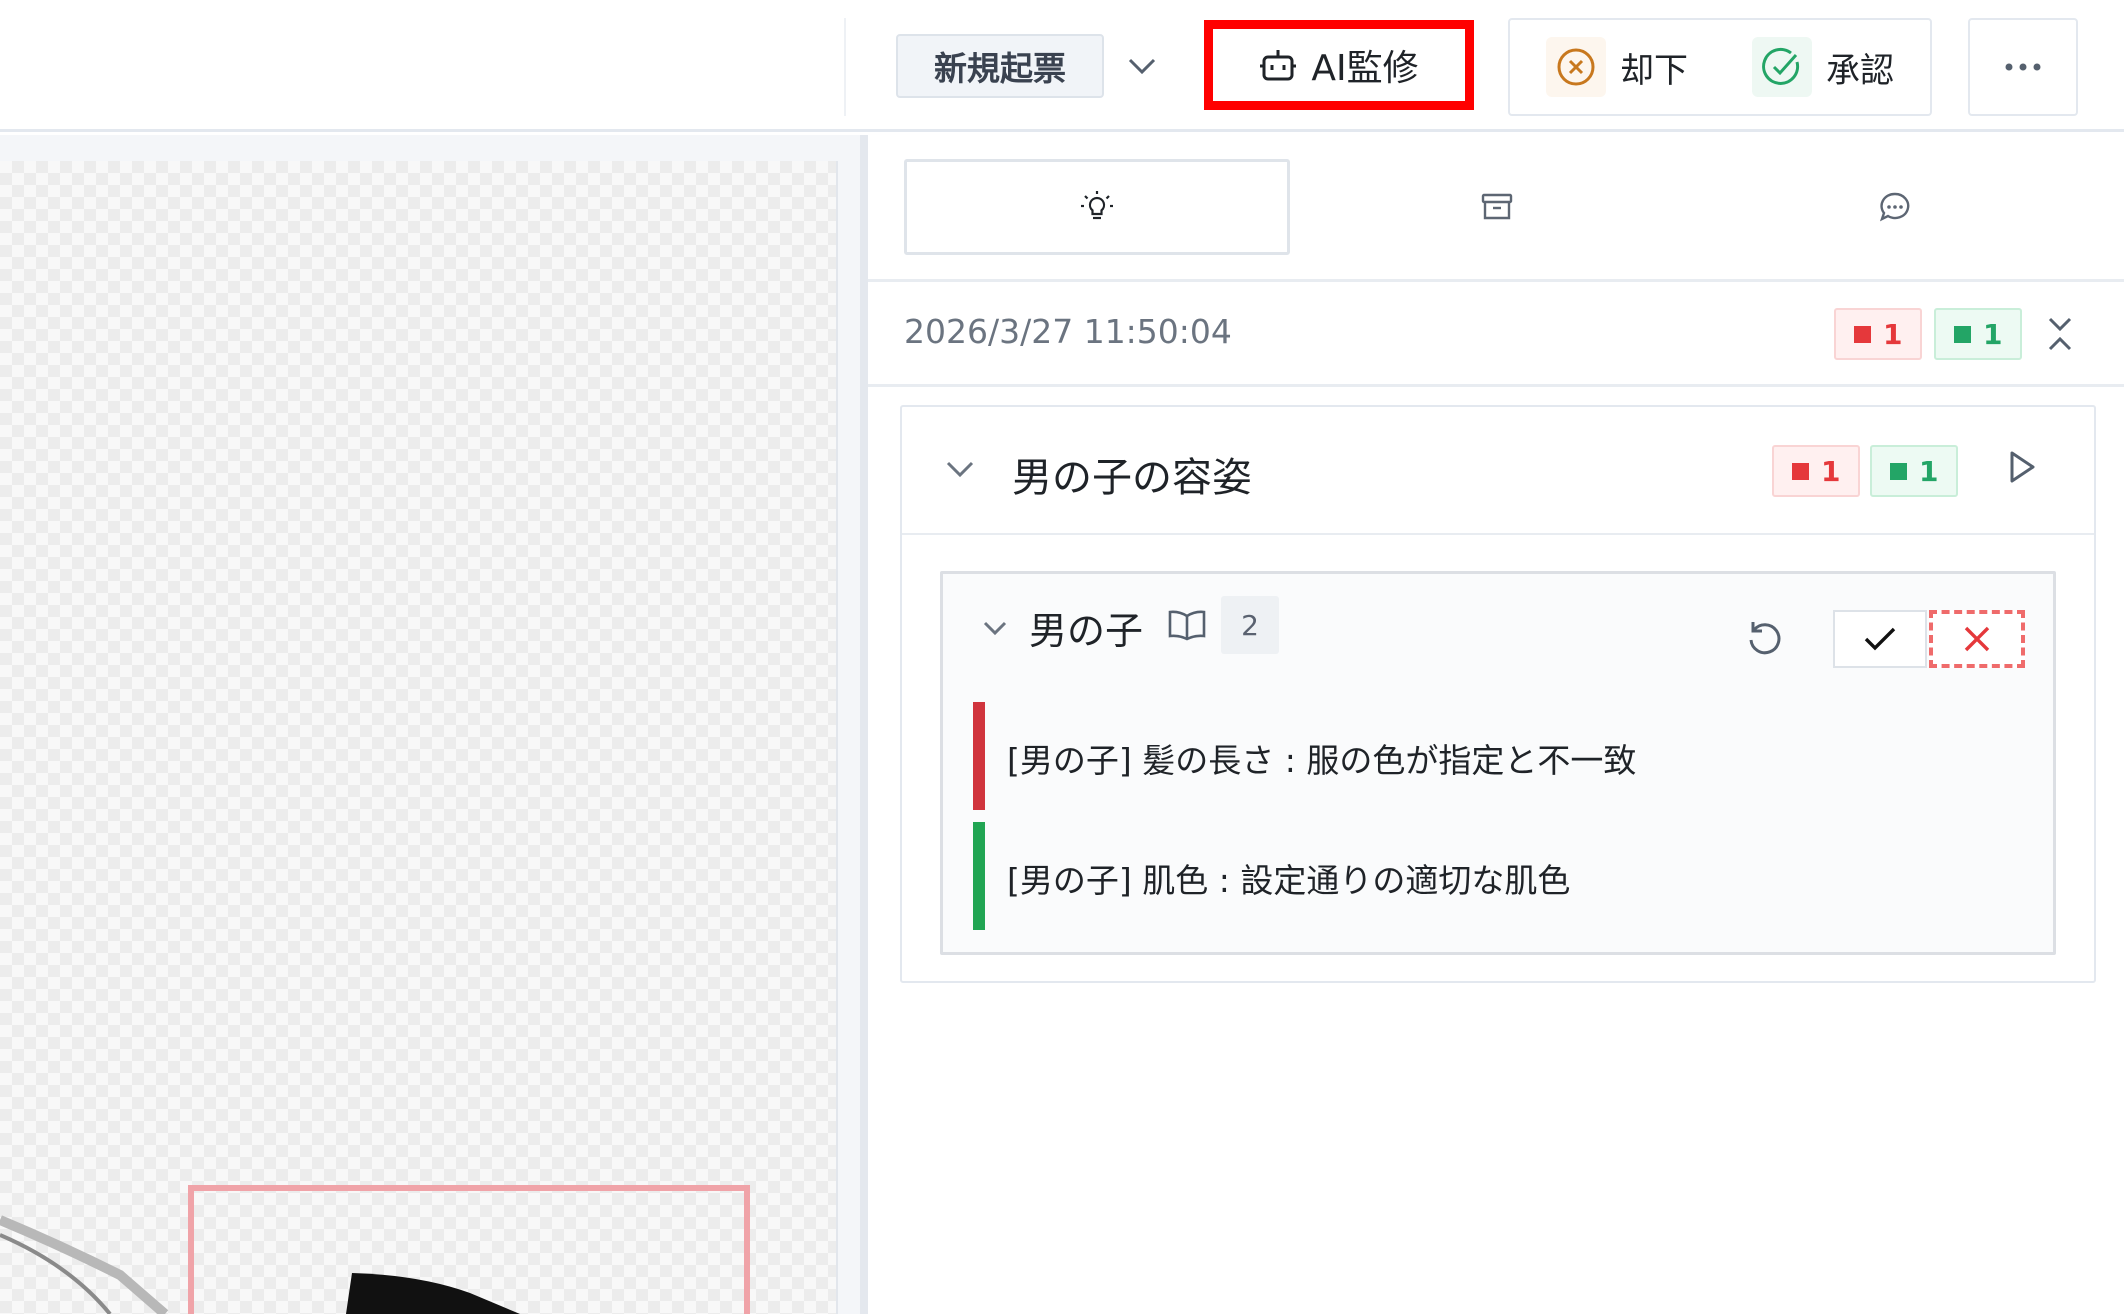 The width and height of the screenshot is (2124, 1314). Describe the element at coordinates (1322, 760) in the screenshot. I see `finding-text: [男の子] 髪の長さ : 服の色が指定と不一致` at that location.